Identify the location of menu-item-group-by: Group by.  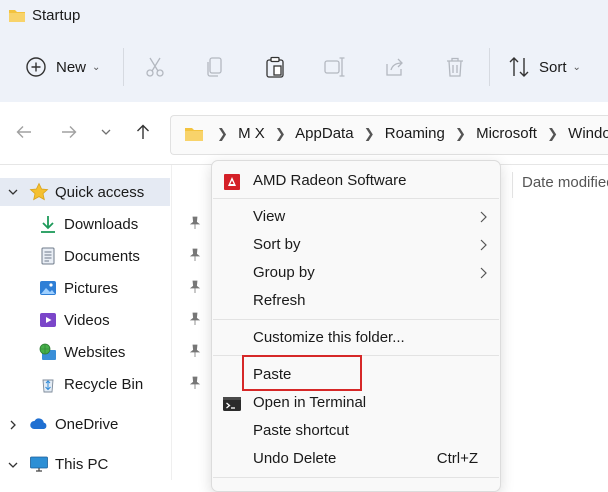
(356, 273).